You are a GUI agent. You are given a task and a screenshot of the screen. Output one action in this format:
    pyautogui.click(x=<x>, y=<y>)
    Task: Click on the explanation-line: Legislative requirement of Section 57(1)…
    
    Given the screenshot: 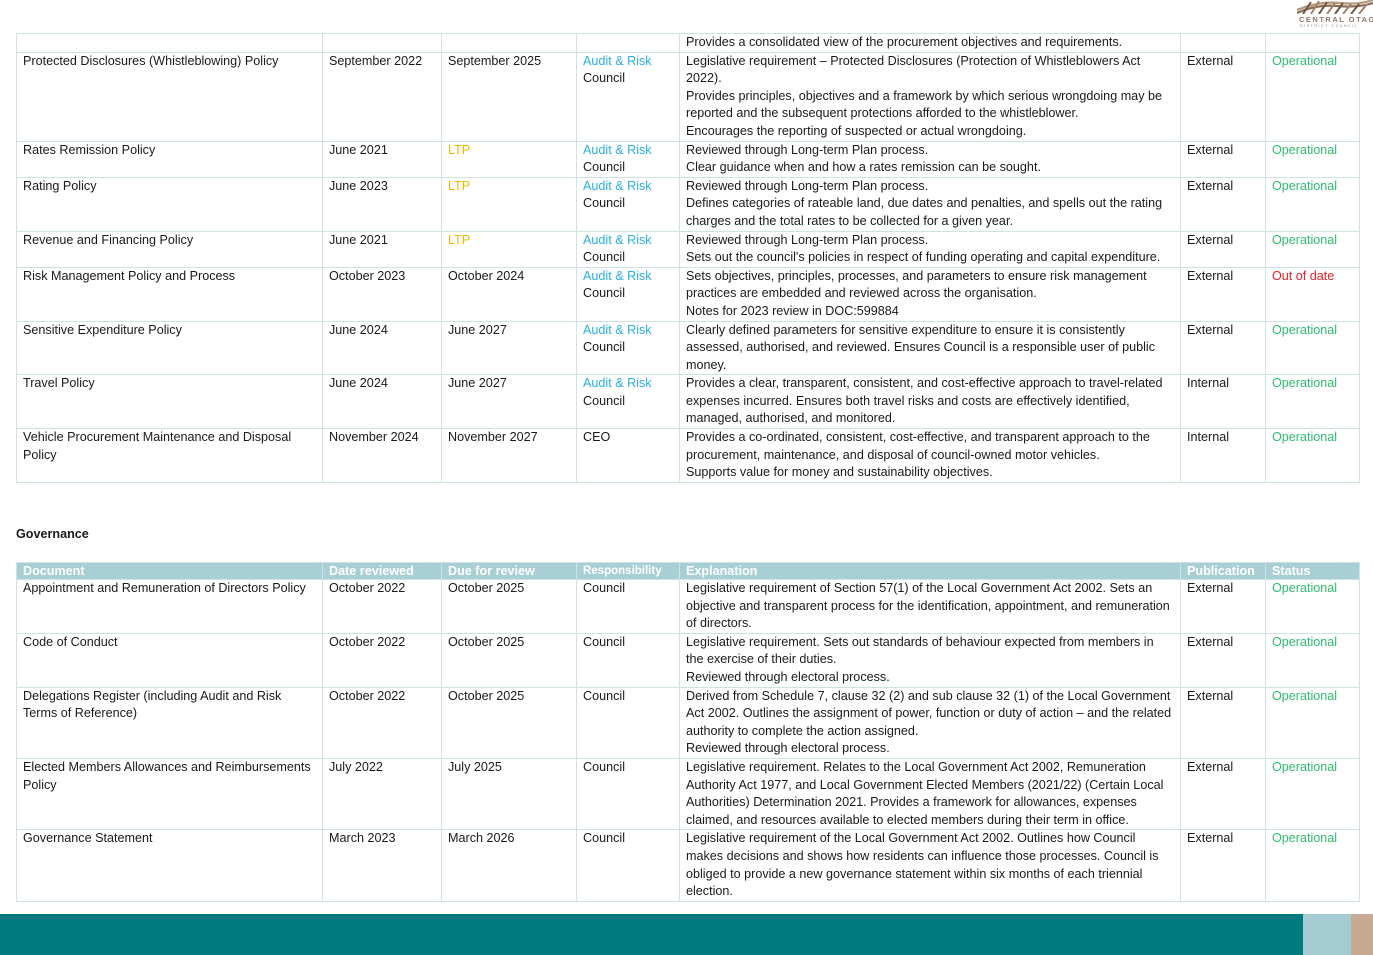 What is the action you would take?
    pyautogui.click(x=928, y=606)
    